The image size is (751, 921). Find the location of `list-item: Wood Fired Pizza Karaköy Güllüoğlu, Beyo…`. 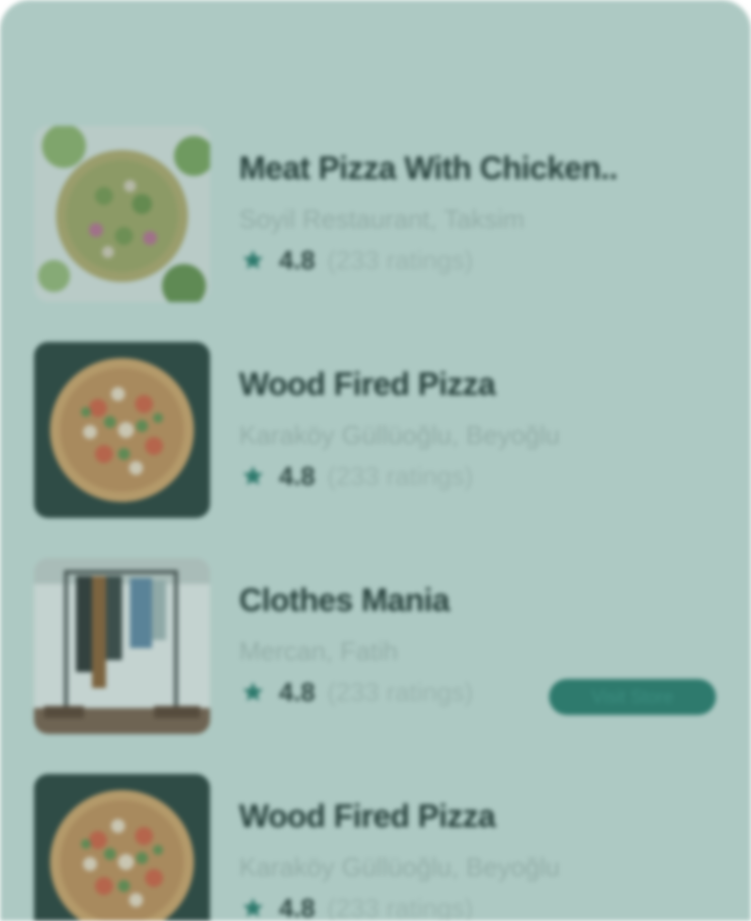

list-item: Wood Fired Pizza Karaköy Güllüoğlu, Beyo… is located at coordinates (384, 847).